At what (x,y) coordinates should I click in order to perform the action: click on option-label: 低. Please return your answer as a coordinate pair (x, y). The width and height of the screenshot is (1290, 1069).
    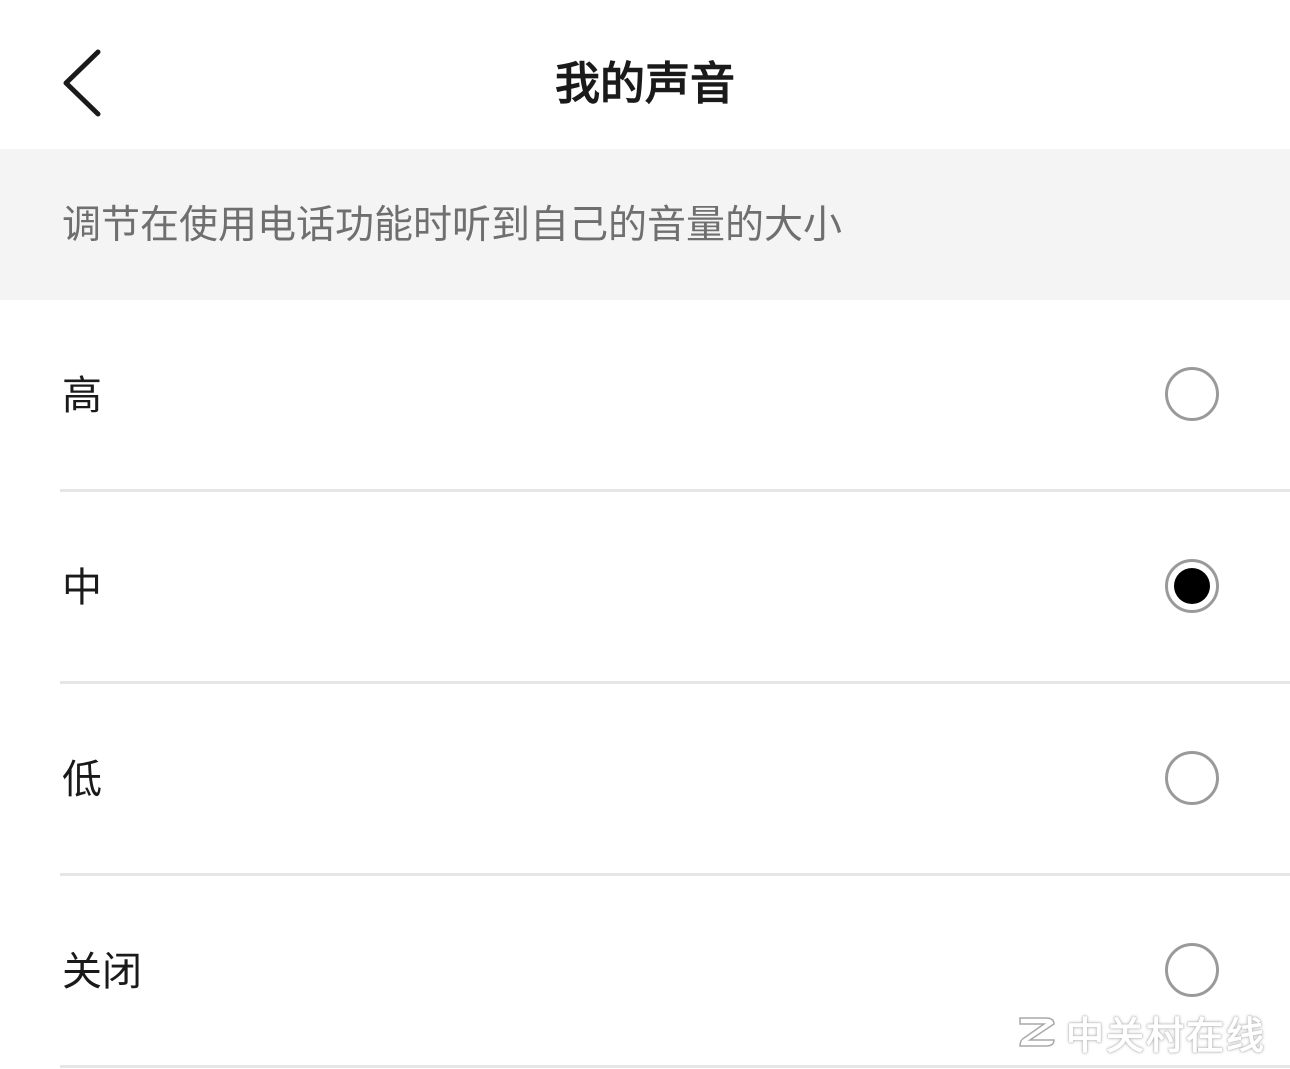
    Looking at the image, I should click on (82, 780).